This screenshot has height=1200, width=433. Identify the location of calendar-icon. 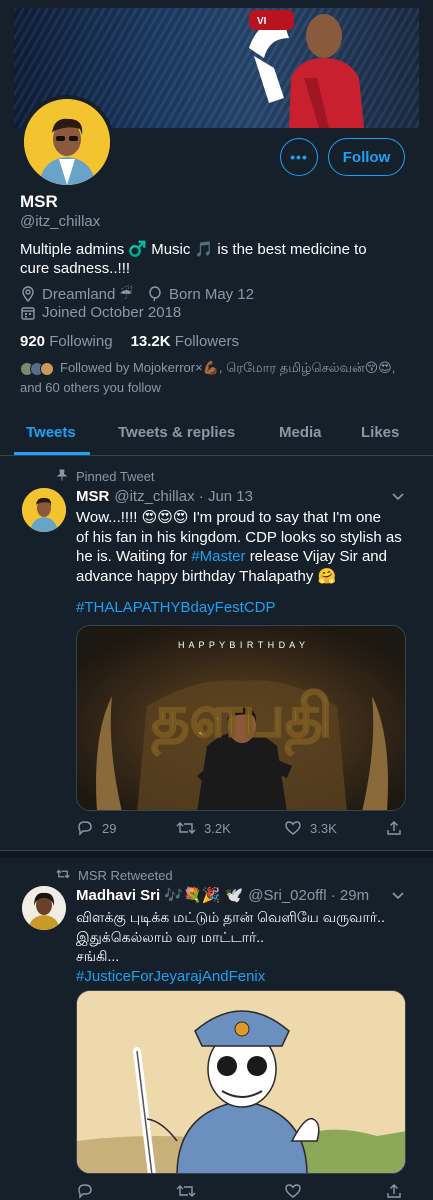
(28, 313).